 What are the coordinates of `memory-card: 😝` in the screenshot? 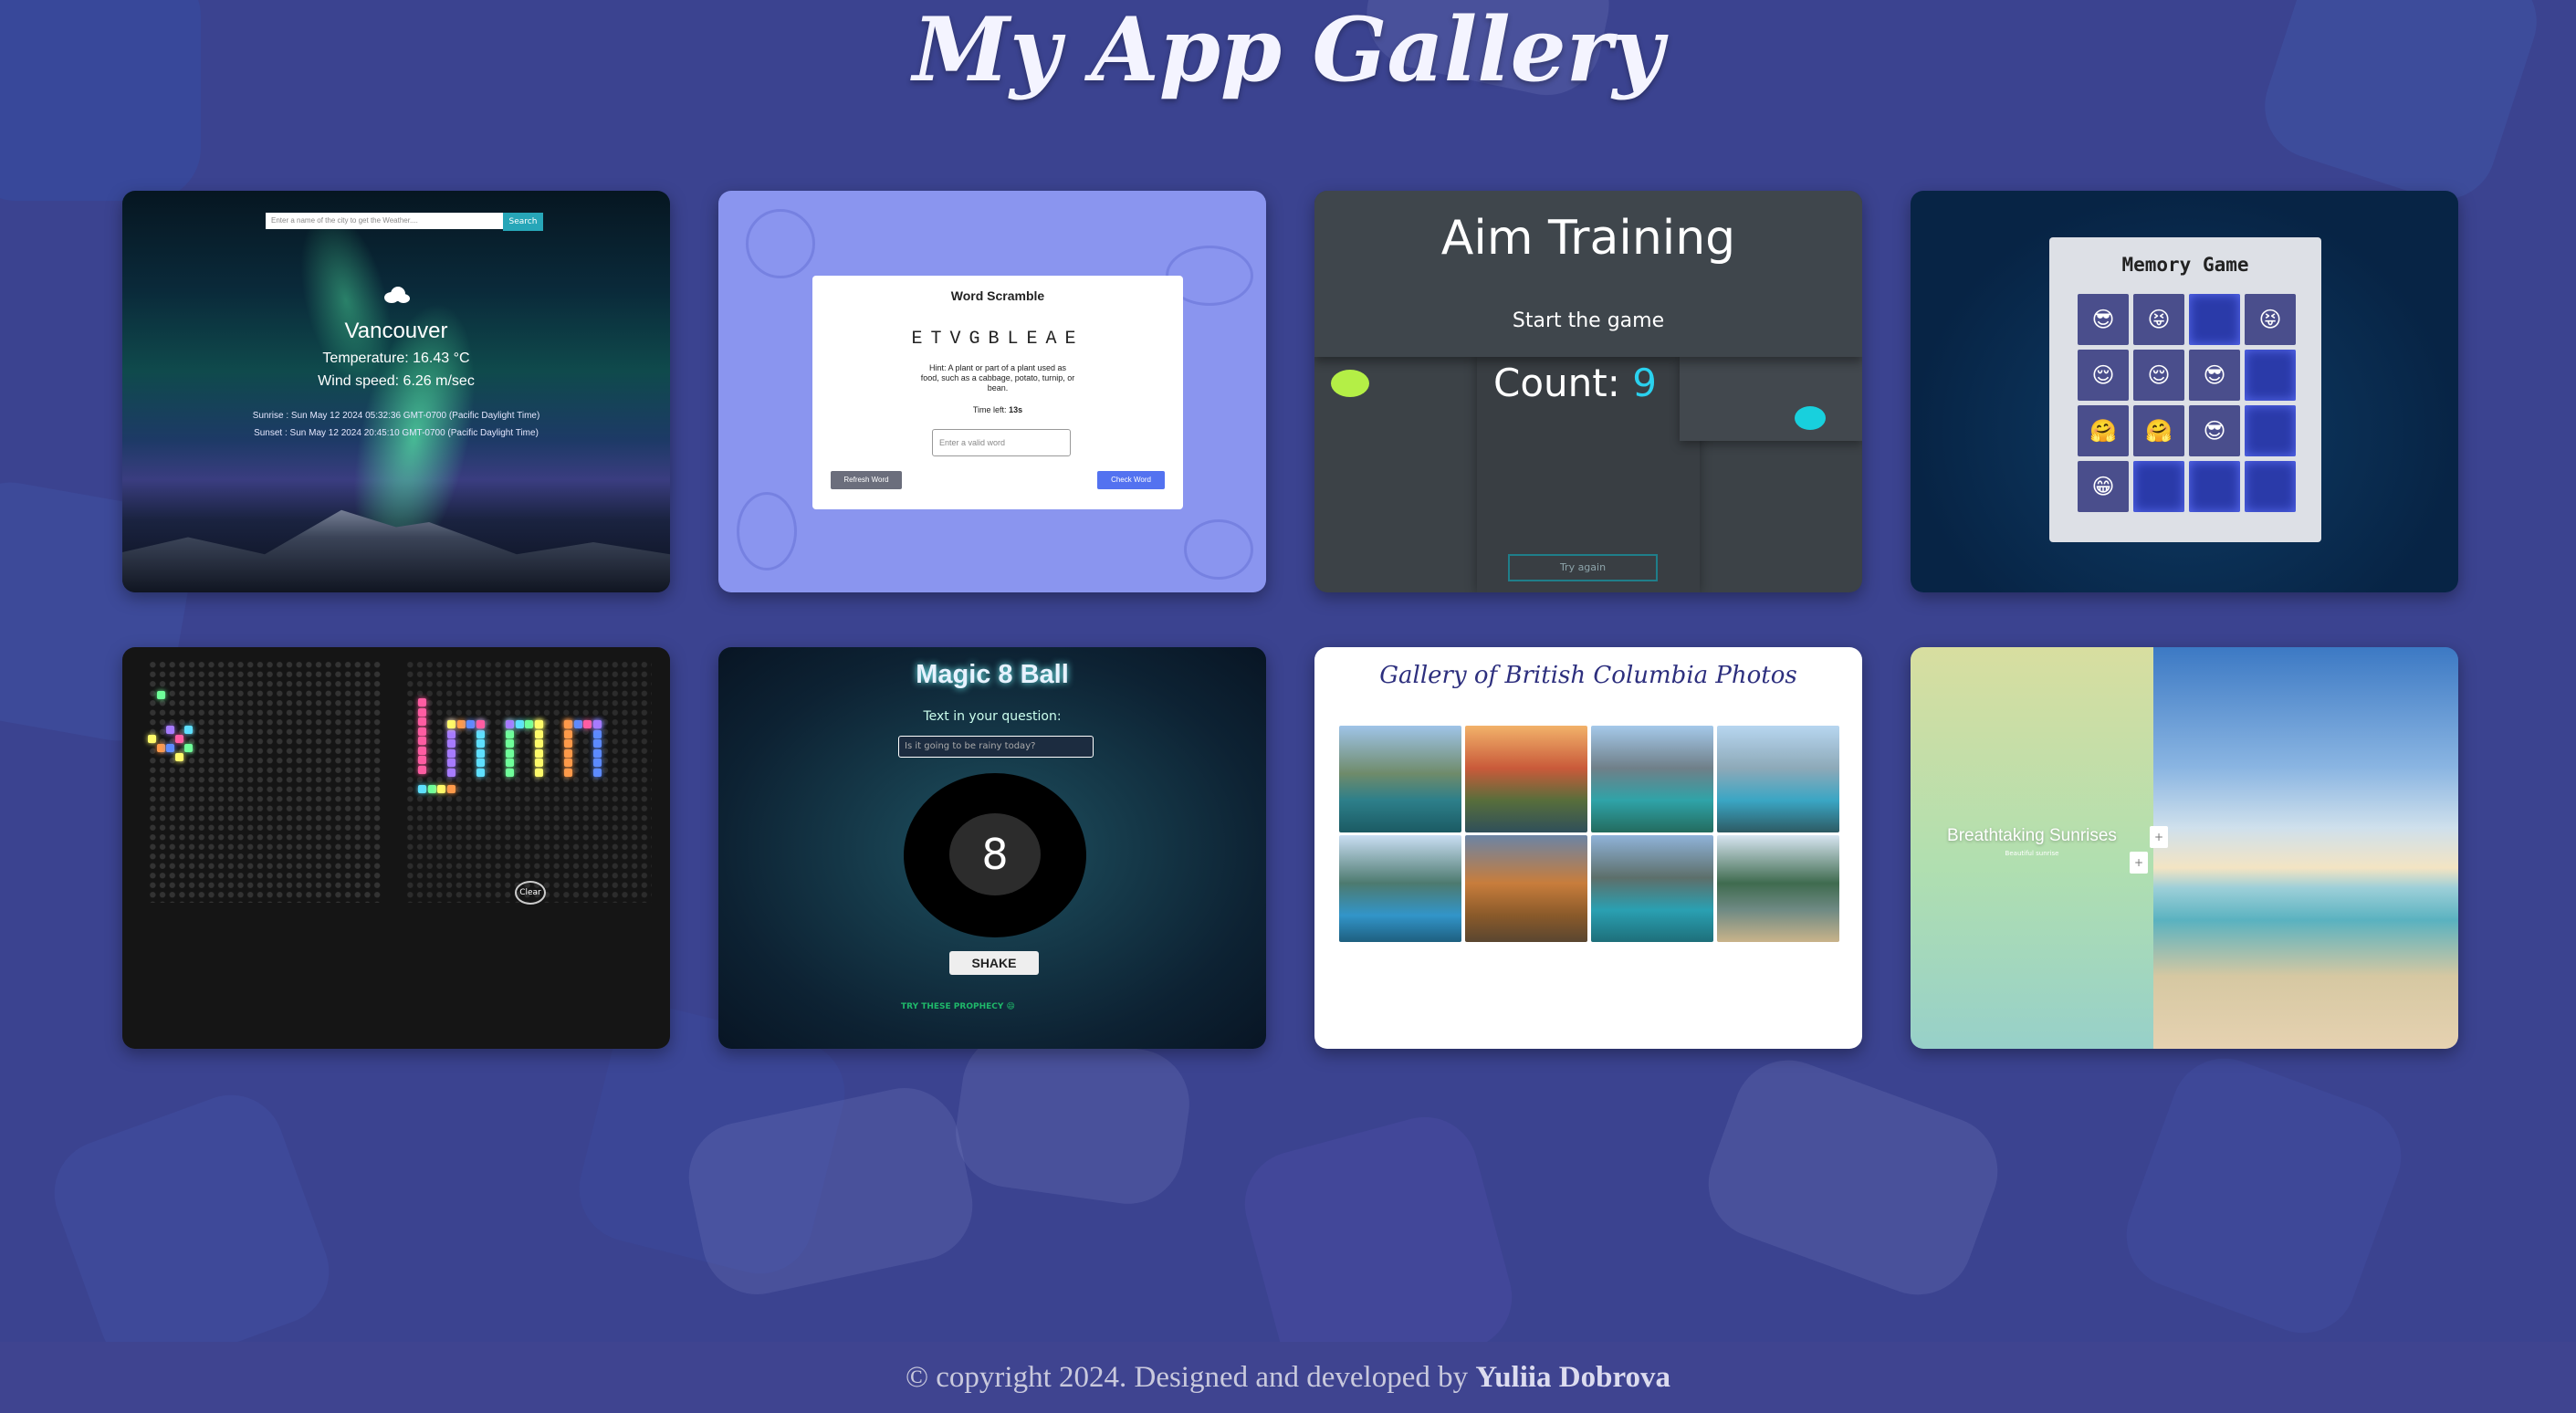 It's located at (2271, 319).